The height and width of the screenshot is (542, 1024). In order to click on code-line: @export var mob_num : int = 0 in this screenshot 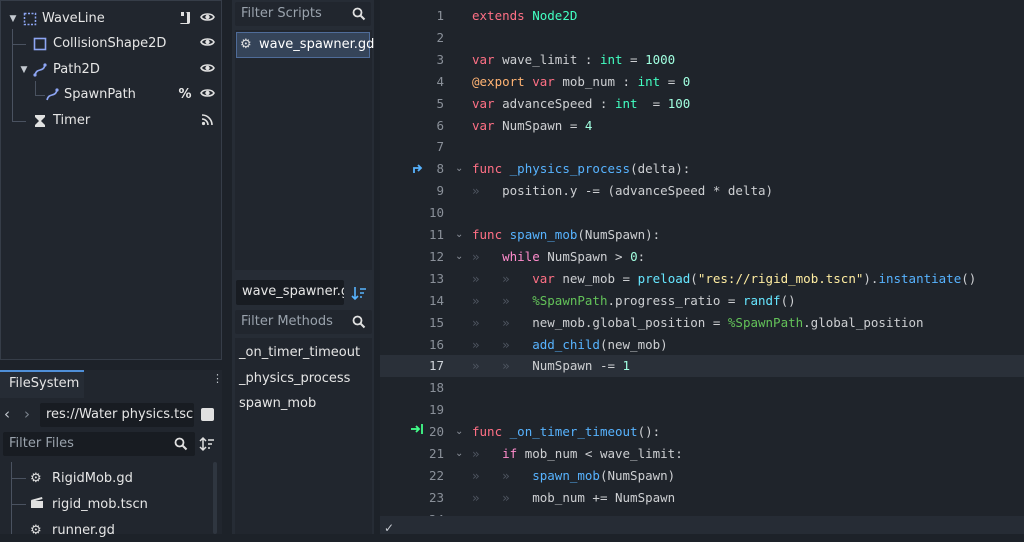, I will do `click(581, 82)`.